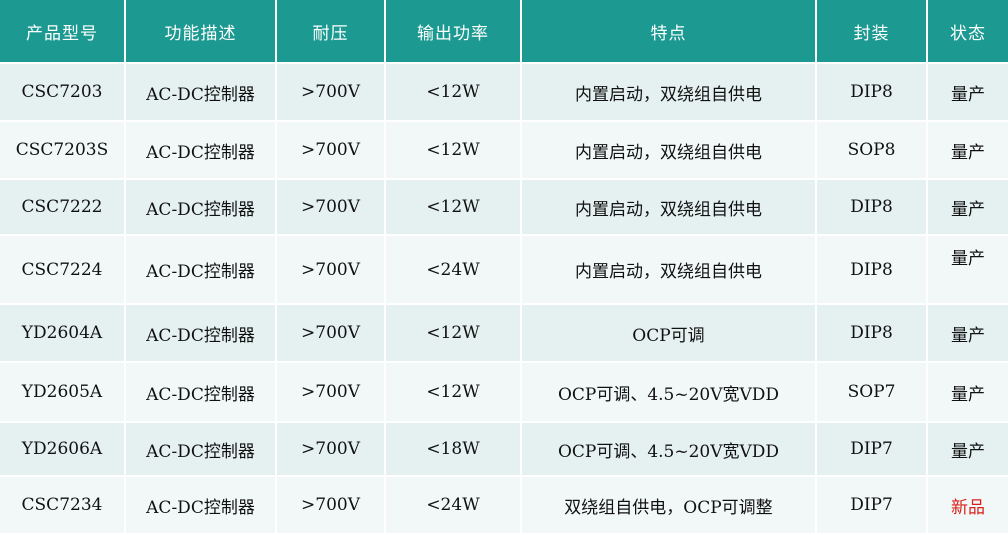 The image size is (1008, 535). What do you see at coordinates (63, 392) in the screenshot?
I see `cell-model: YD2605A` at bounding box center [63, 392].